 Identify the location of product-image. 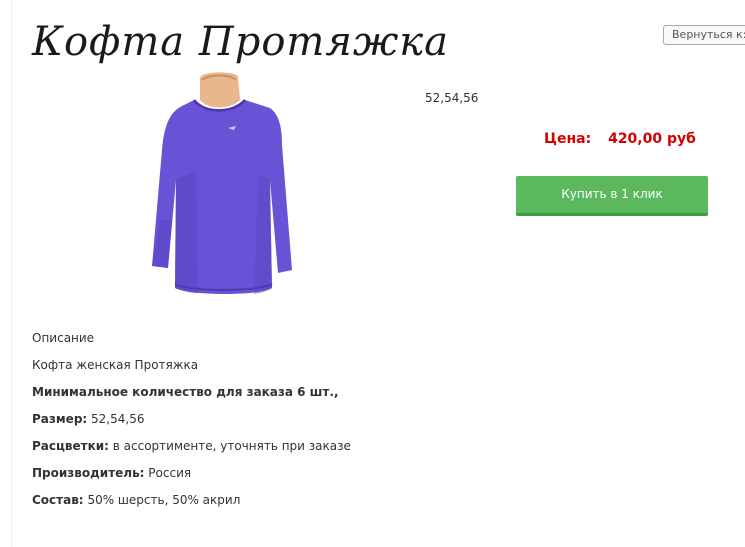
(225, 199).